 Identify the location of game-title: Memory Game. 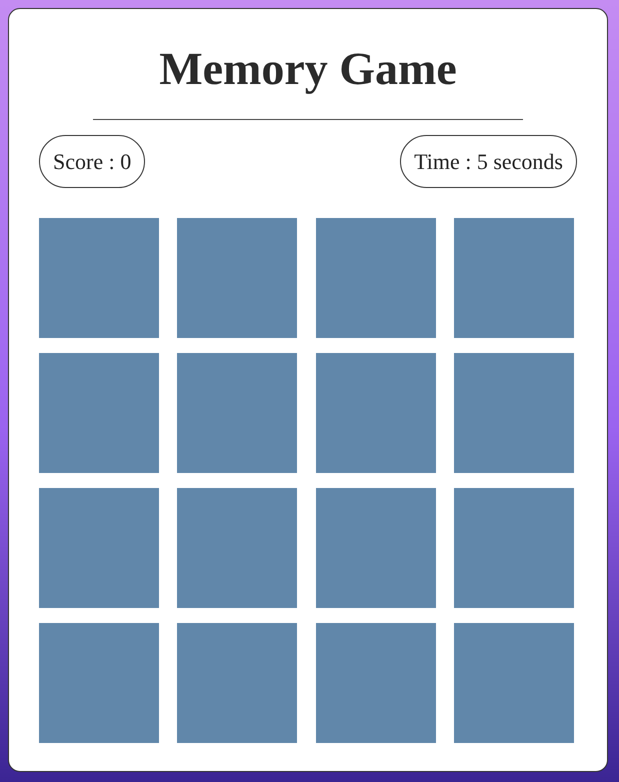
(308, 69).